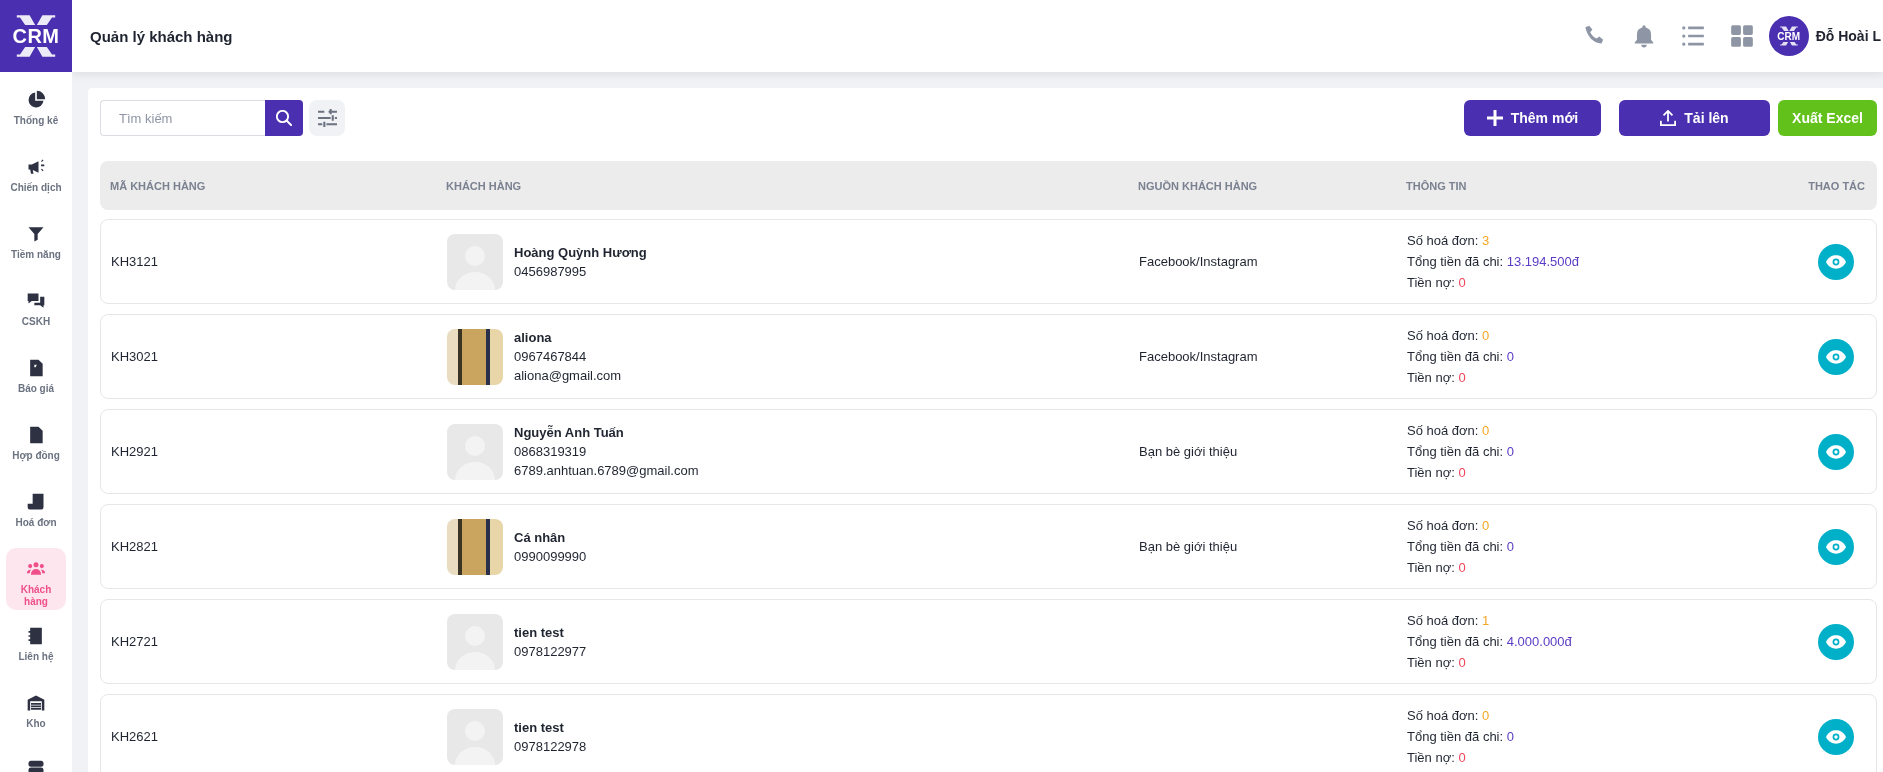 The height and width of the screenshot is (772, 1883). Describe the element at coordinates (36, 445) in the screenshot. I see `sidebar-item: Hợp đồng` at that location.